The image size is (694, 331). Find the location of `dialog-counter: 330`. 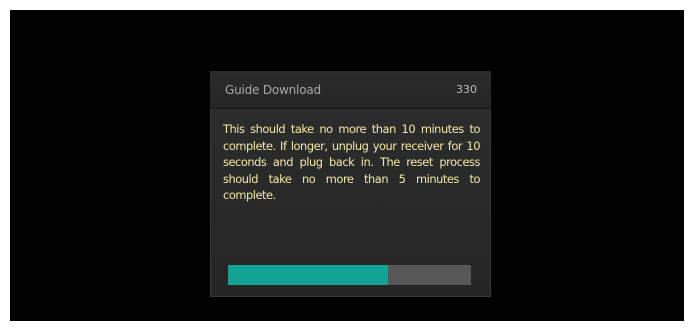

dialog-counter: 330 is located at coordinates (466, 89).